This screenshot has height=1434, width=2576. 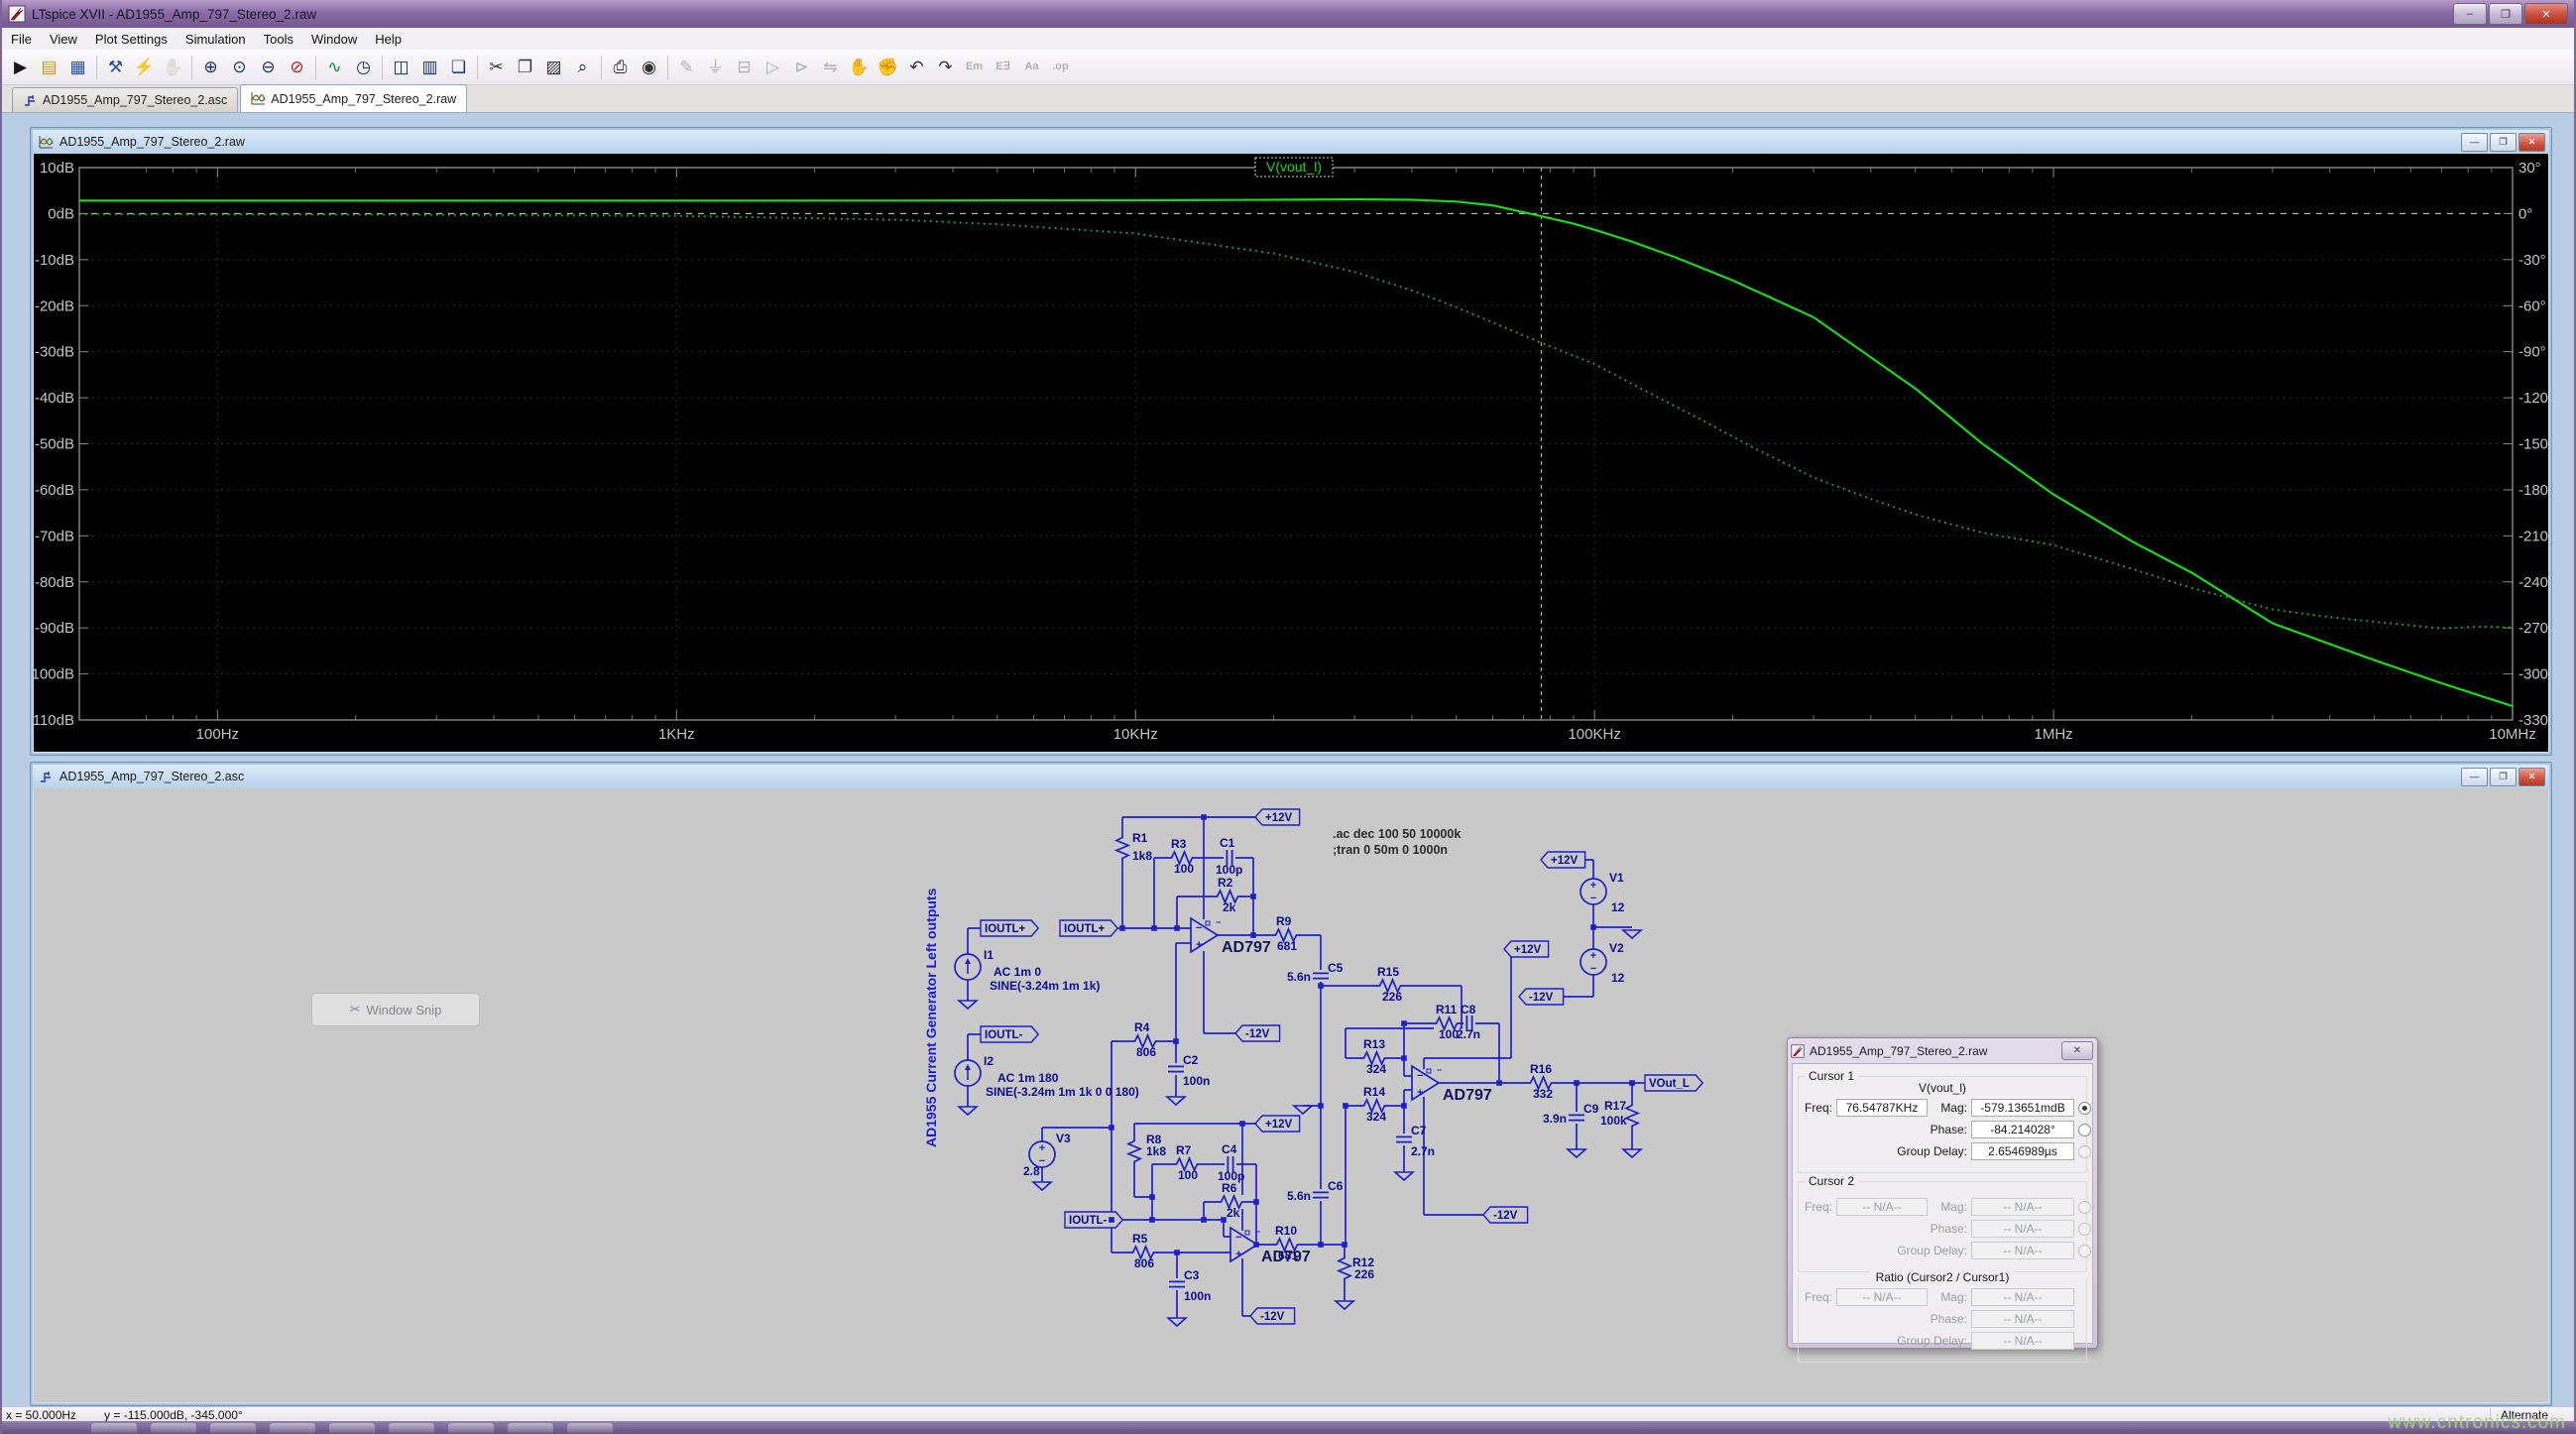 What do you see at coordinates (2470, 14) in the screenshot?
I see `minimize-button: –` at bounding box center [2470, 14].